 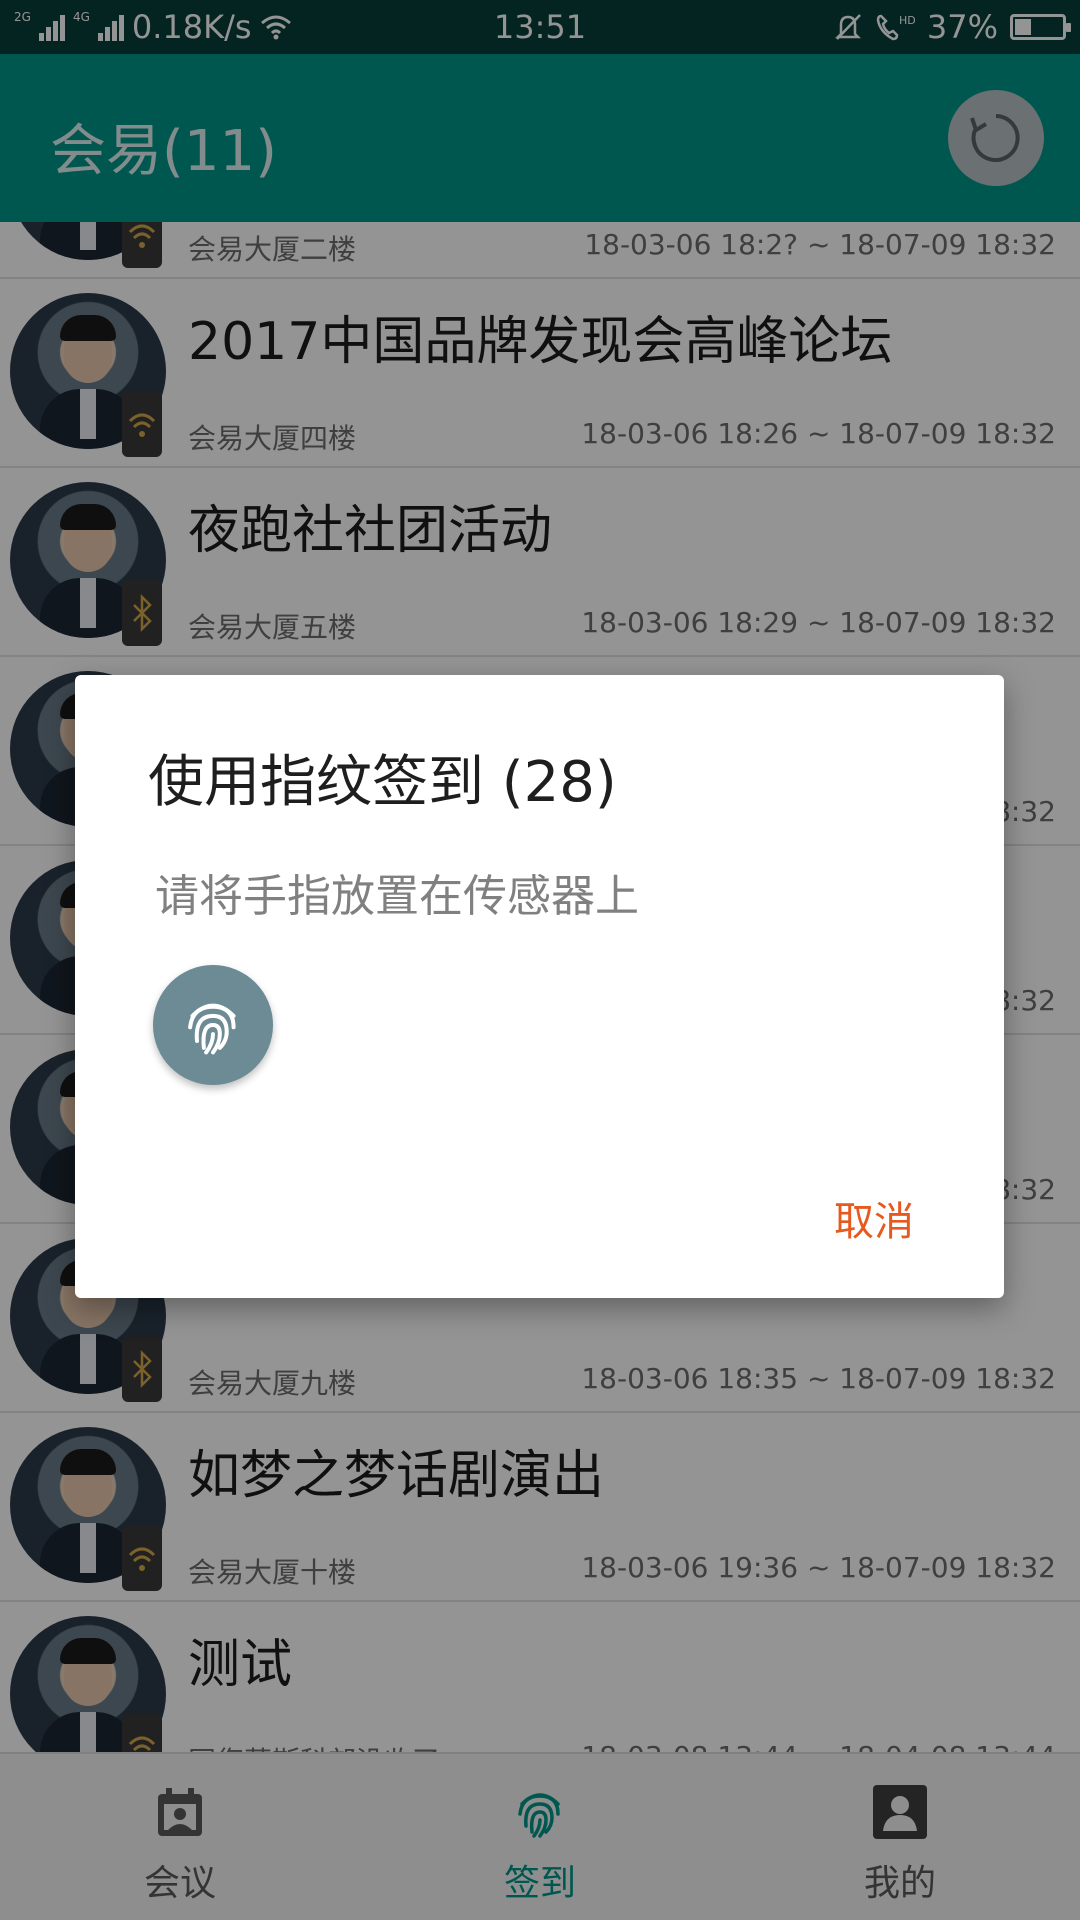 I want to click on fingerprint-icon, so click(x=212, y=1029).